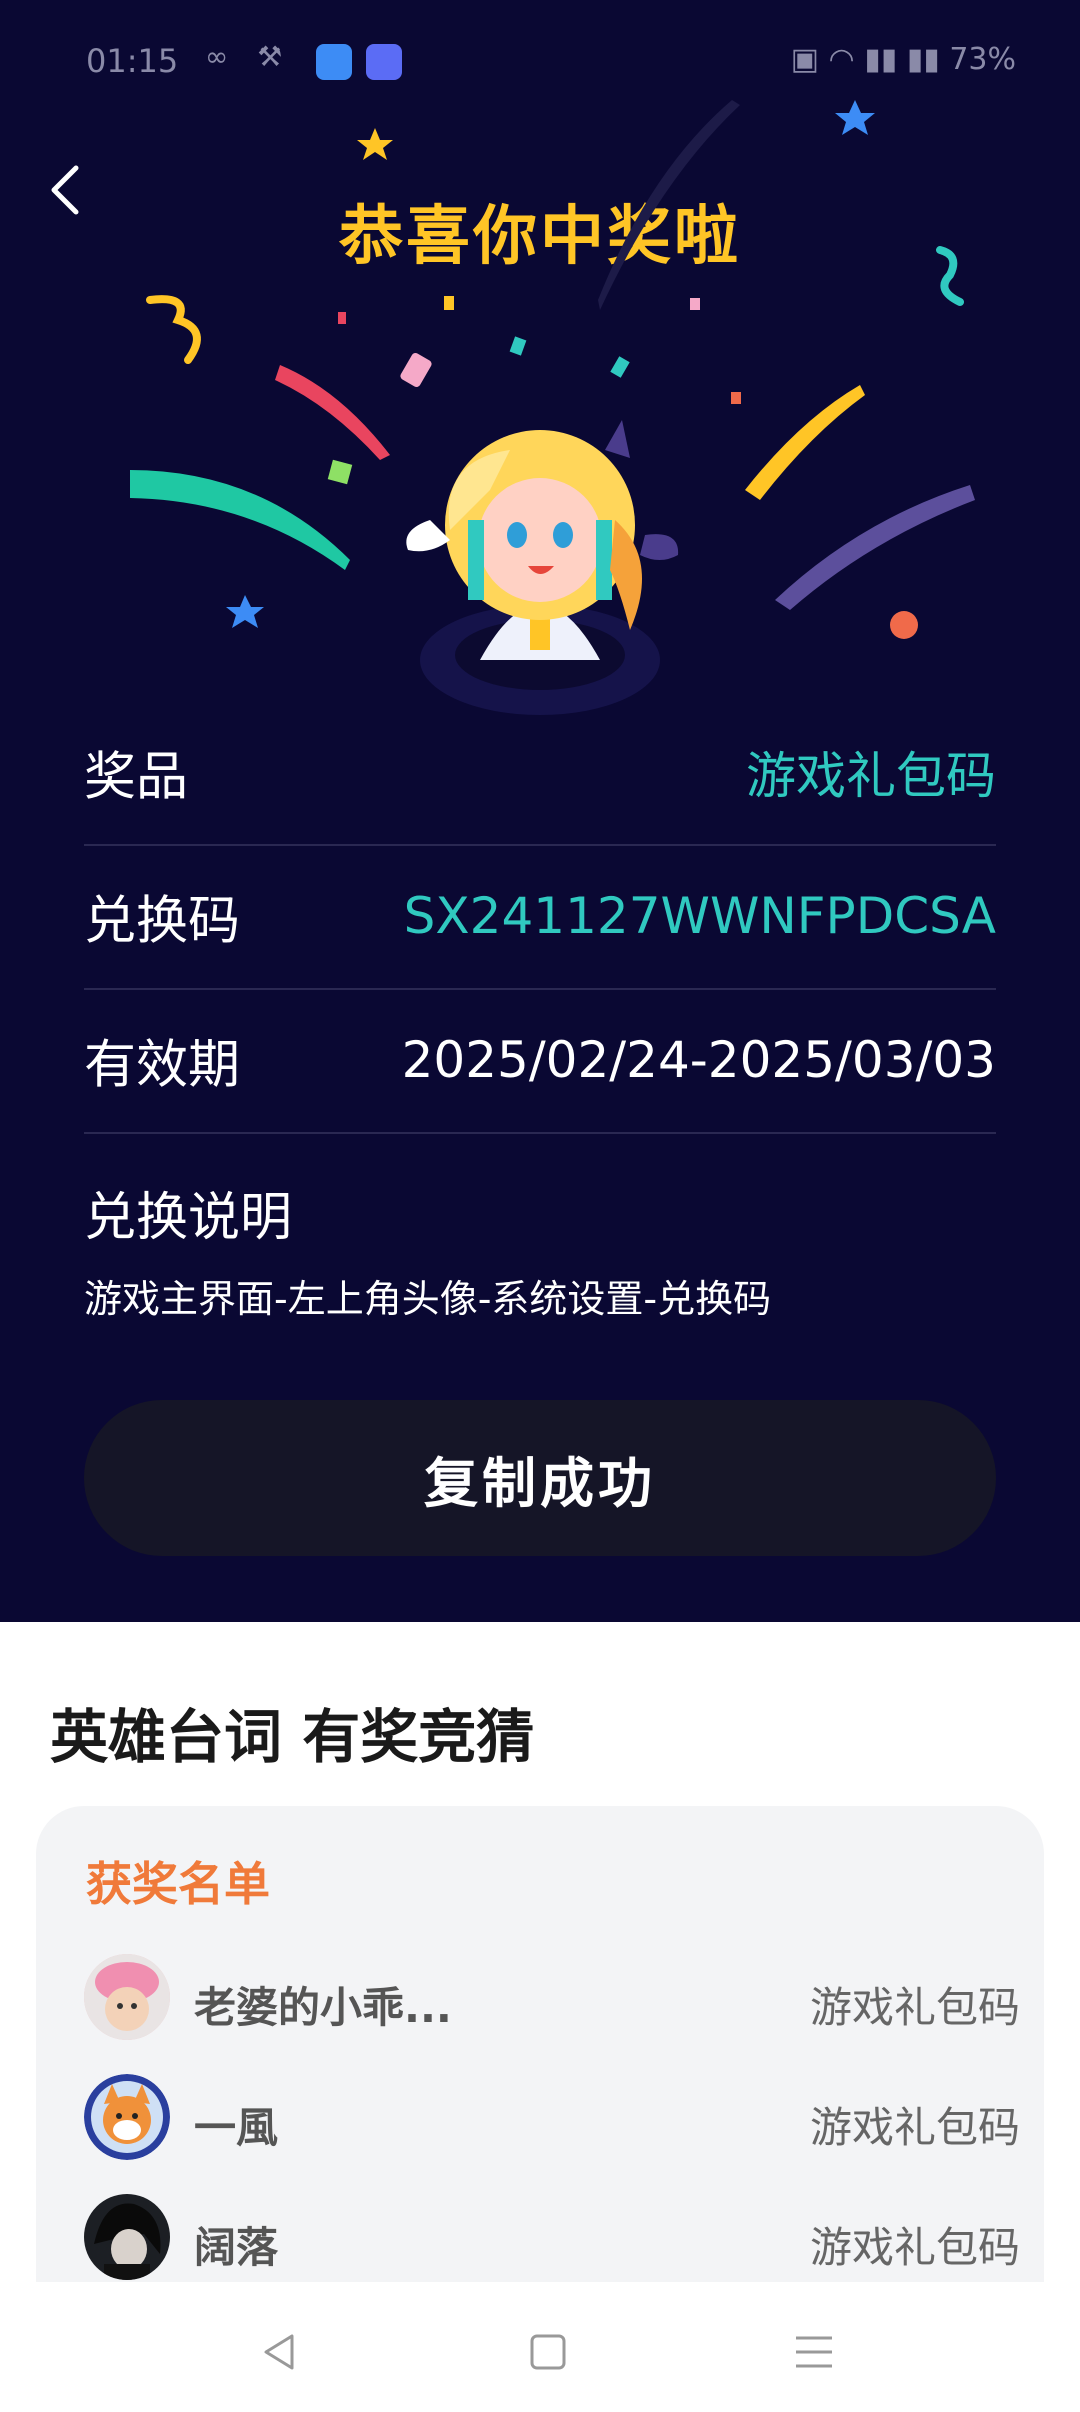 Image resolution: width=1080 pixels, height=2412 pixels. What do you see at coordinates (698, 1060) in the screenshot?
I see `validity-value: 2025/02/24-2025/03/03` at bounding box center [698, 1060].